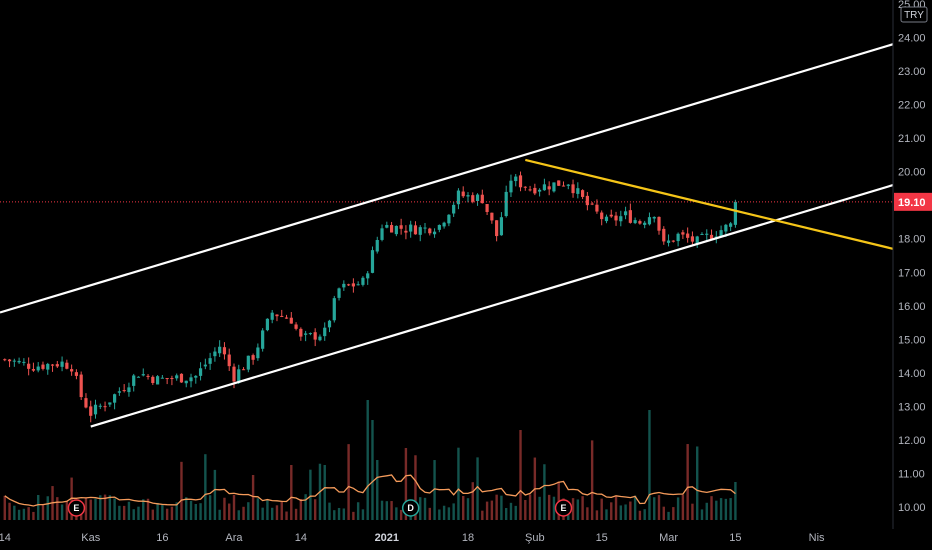 This screenshot has height=550, width=932. Describe the element at coordinates (162, 538) in the screenshot. I see `time-tick-label: 16` at that location.